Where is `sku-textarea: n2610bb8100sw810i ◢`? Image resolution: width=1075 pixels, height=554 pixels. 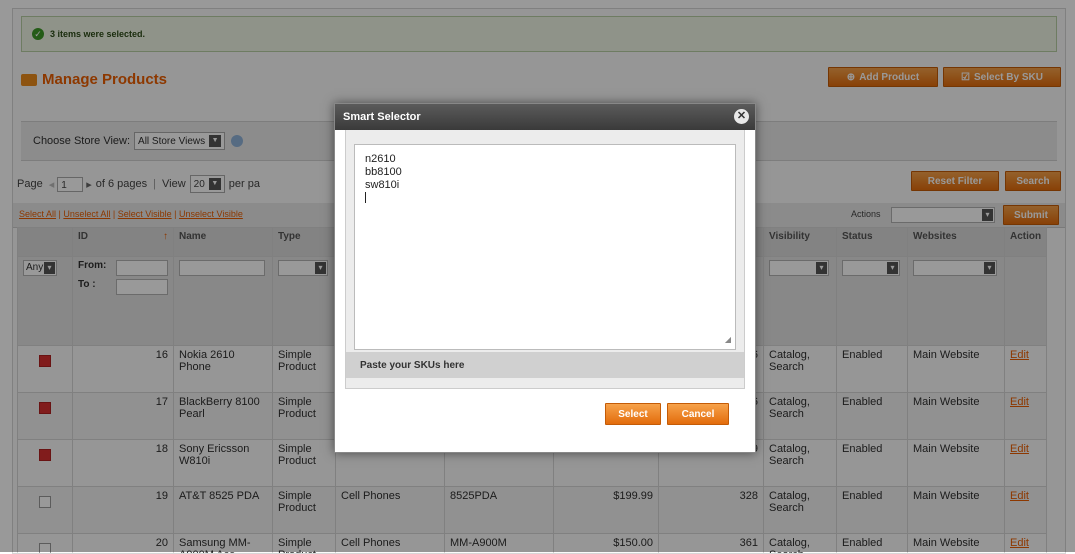
sku-textarea: n2610bb8100sw810i ◢ is located at coordinates (545, 247).